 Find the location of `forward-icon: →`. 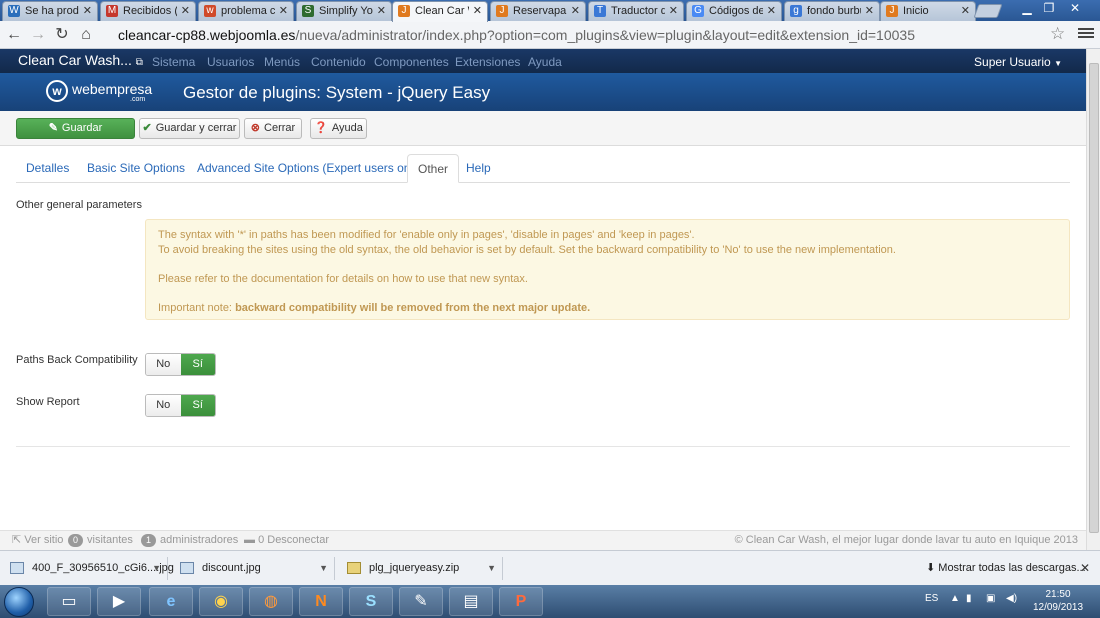

forward-icon: → is located at coordinates (38, 35).